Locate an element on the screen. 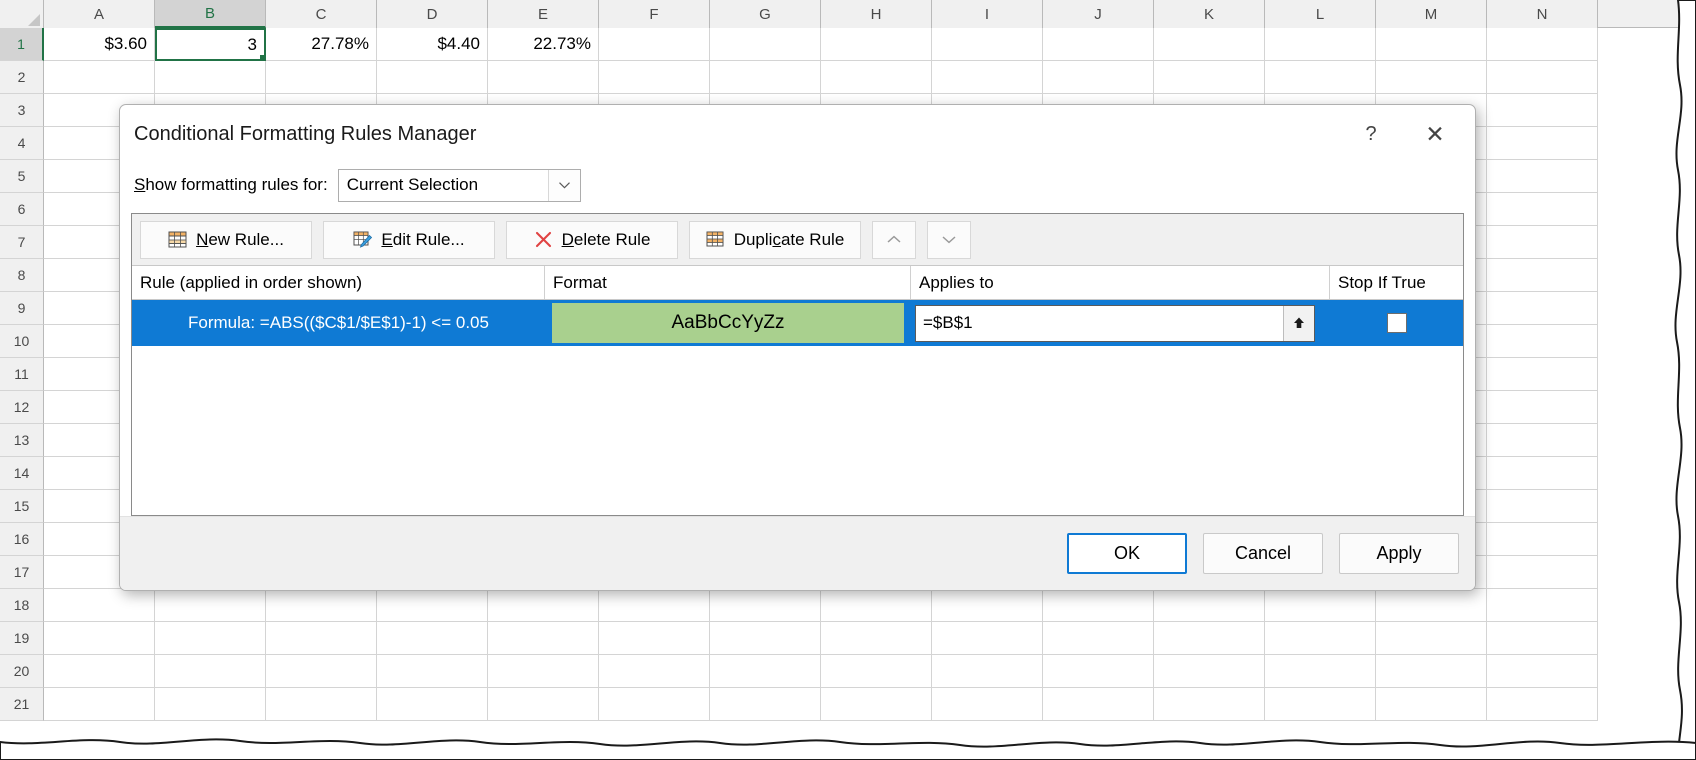 The height and width of the screenshot is (760, 1696). cell-b21 is located at coordinates (210, 704).